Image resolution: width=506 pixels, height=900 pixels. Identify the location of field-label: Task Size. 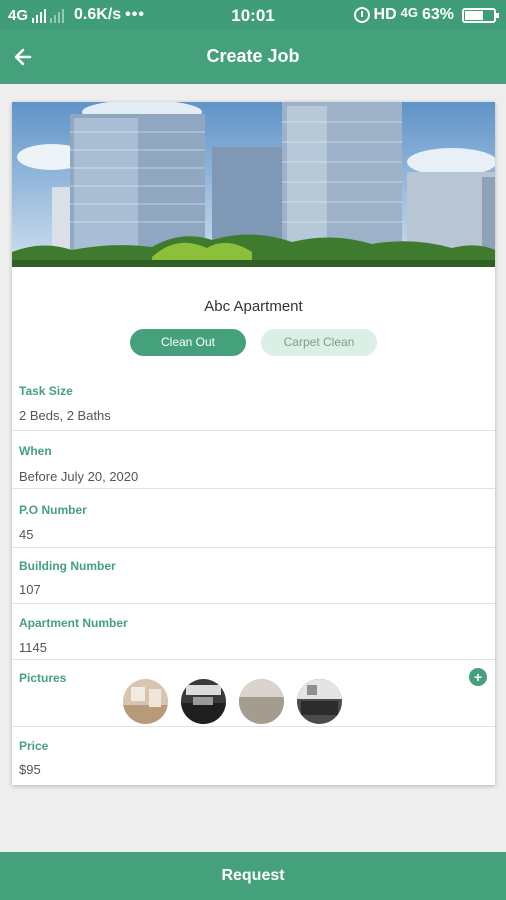
(46, 391).